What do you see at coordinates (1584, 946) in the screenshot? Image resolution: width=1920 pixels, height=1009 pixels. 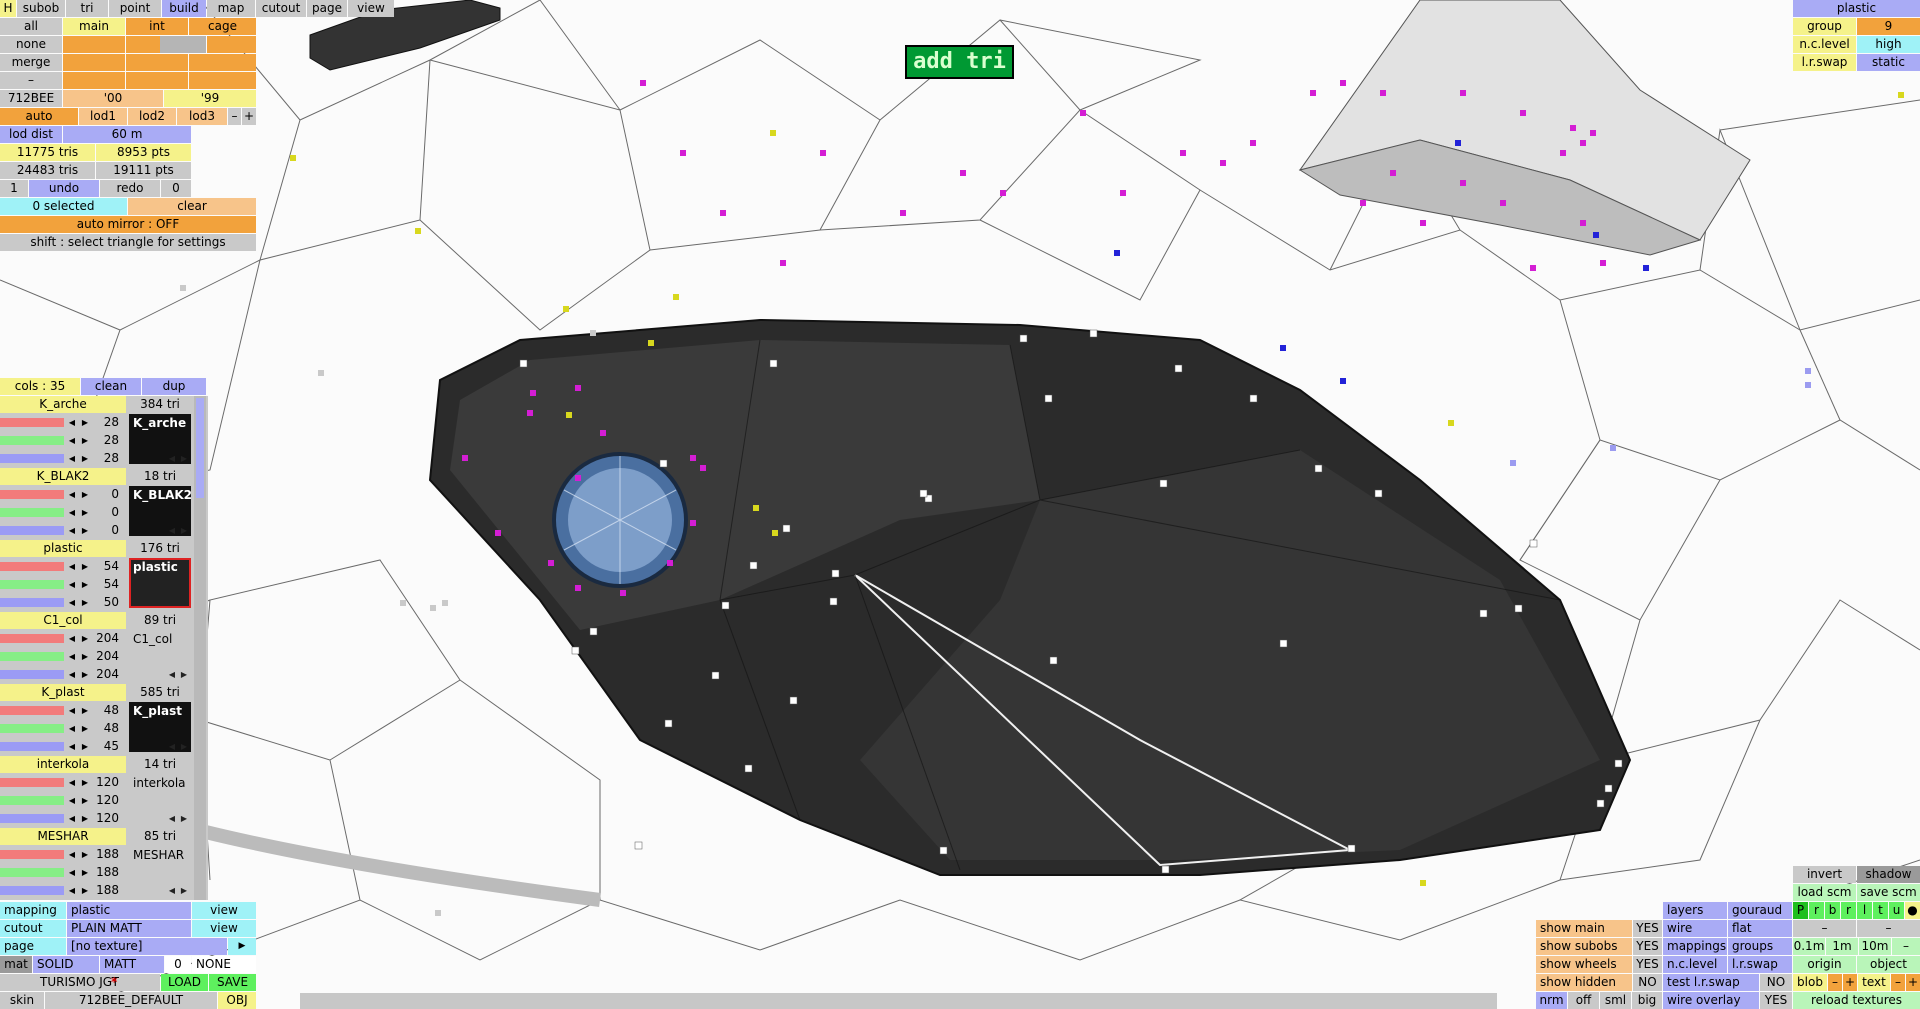 I see `show-toggle-label: show subobs` at bounding box center [1584, 946].